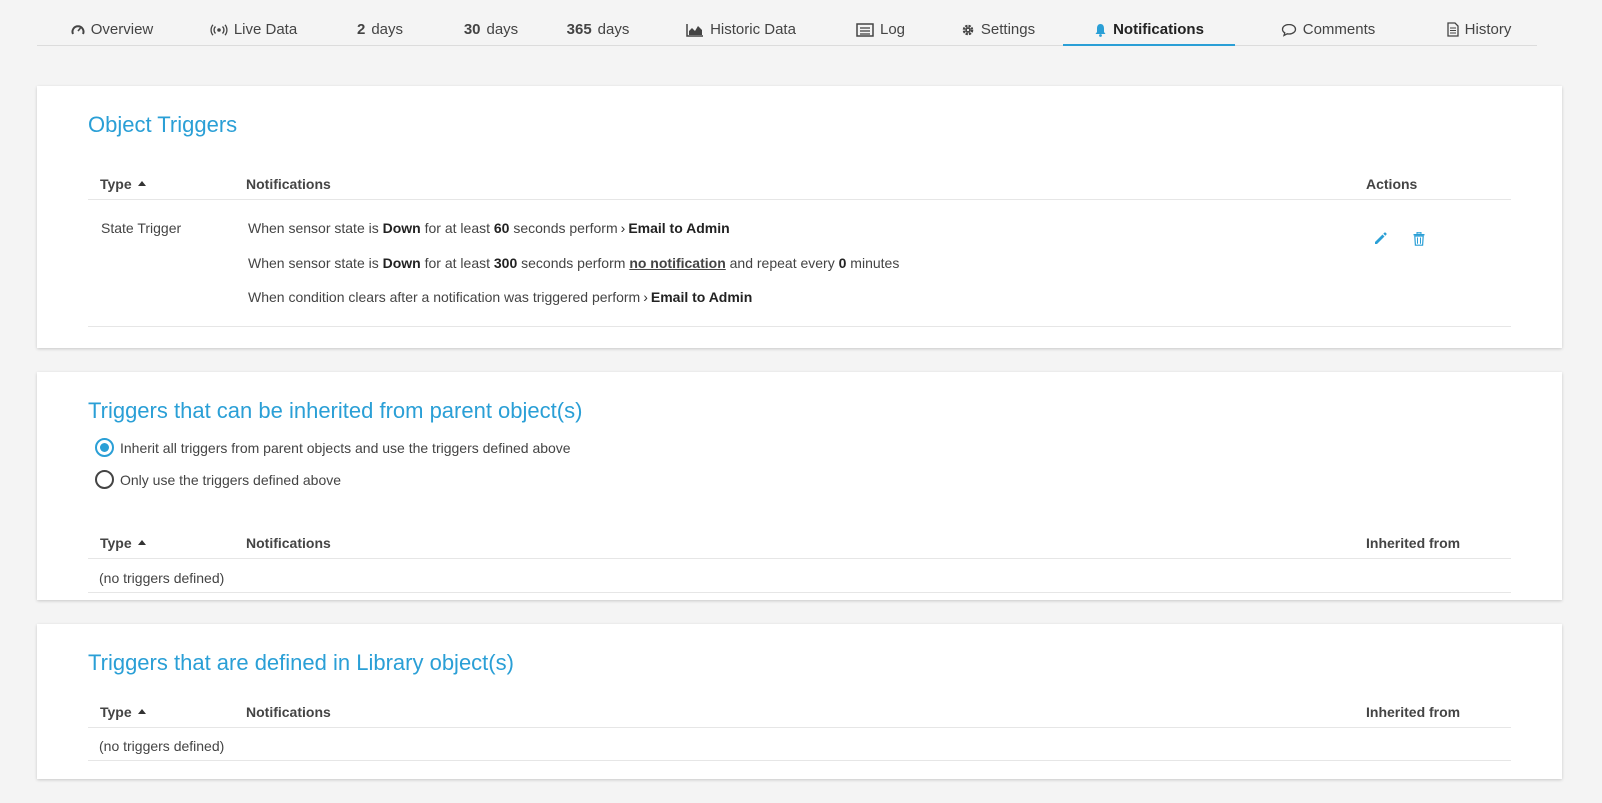  What do you see at coordinates (865, 29) in the screenshot?
I see `list-icon` at bounding box center [865, 29].